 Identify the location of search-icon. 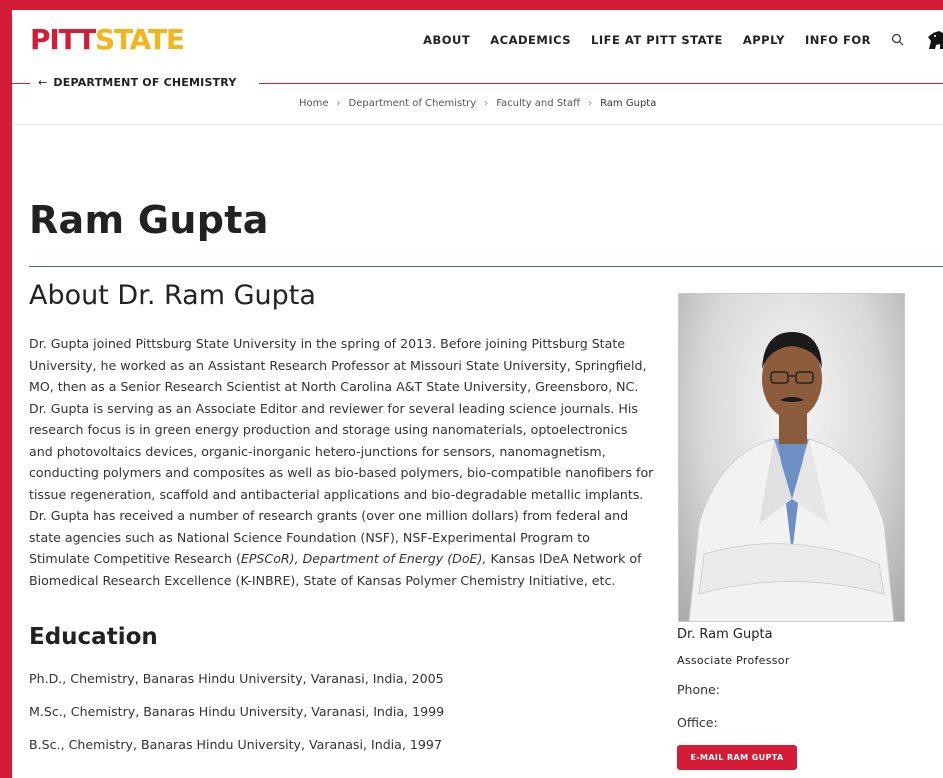
(898, 40).